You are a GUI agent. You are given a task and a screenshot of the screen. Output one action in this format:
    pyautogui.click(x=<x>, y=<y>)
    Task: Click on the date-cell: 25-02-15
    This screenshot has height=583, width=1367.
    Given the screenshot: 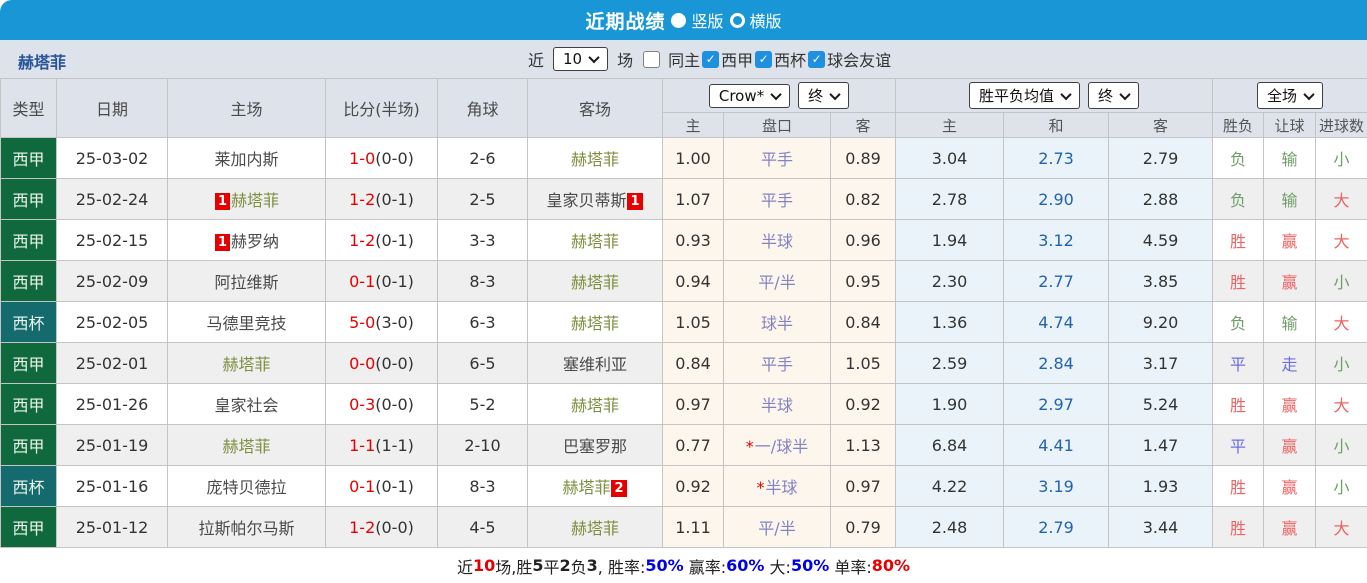 What is the action you would take?
    pyautogui.click(x=112, y=240)
    